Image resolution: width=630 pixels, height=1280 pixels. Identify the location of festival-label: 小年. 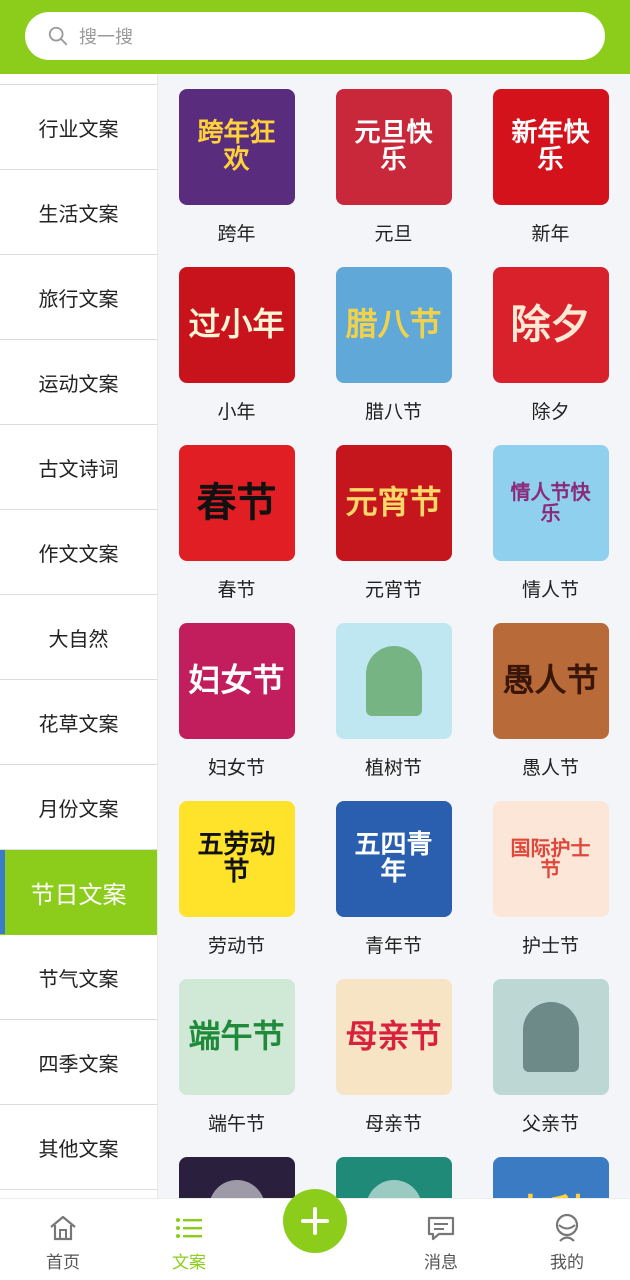
(236, 412).